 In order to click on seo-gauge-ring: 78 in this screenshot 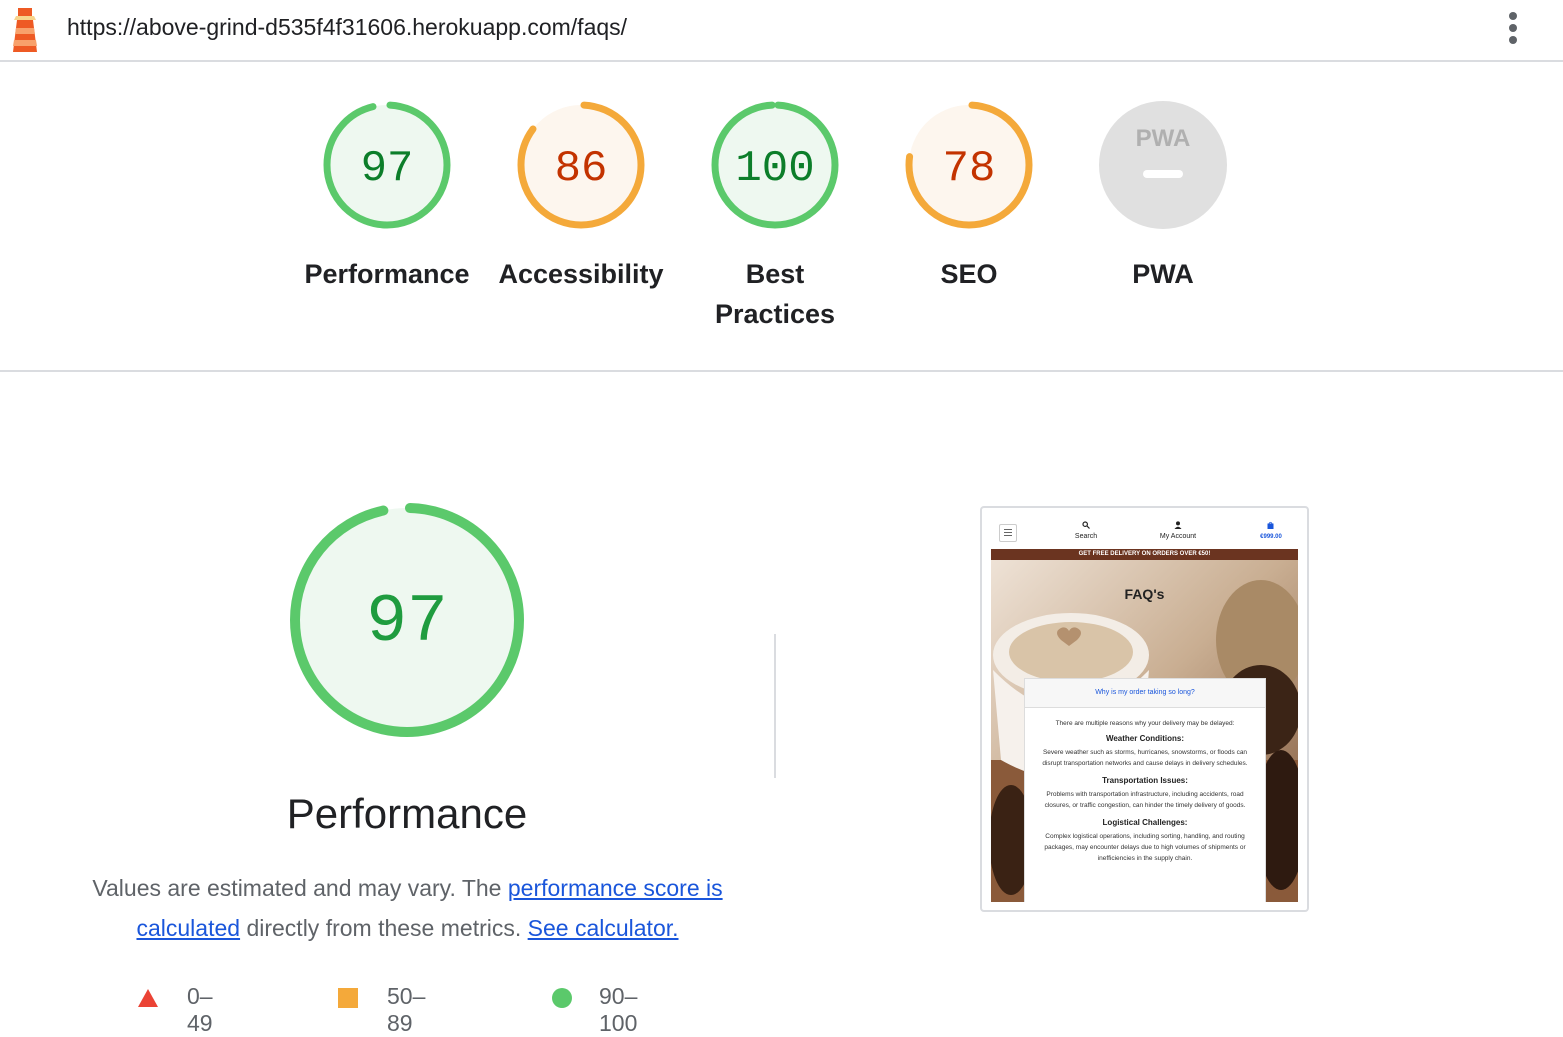, I will do `click(969, 165)`.